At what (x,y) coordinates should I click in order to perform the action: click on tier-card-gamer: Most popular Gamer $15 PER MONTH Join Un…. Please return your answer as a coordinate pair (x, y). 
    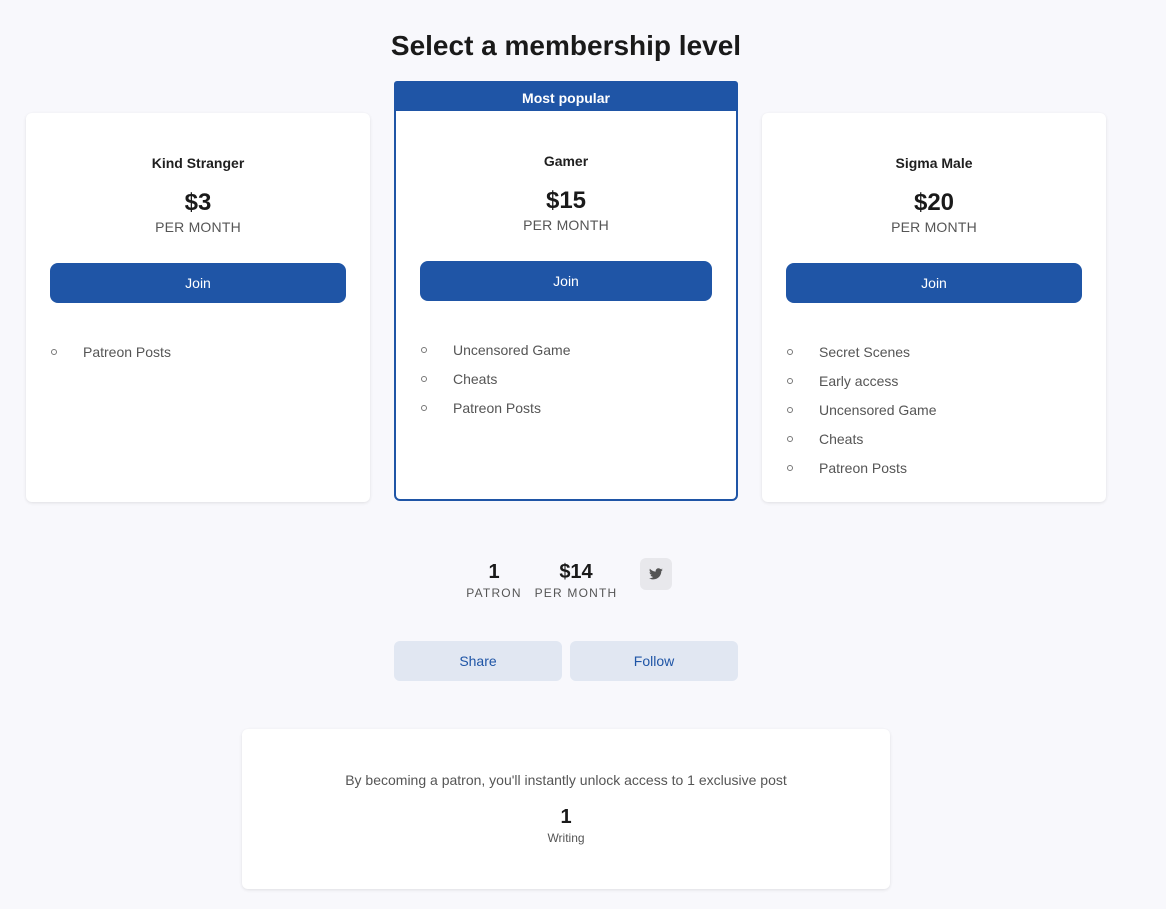
    Looking at the image, I should click on (566, 291).